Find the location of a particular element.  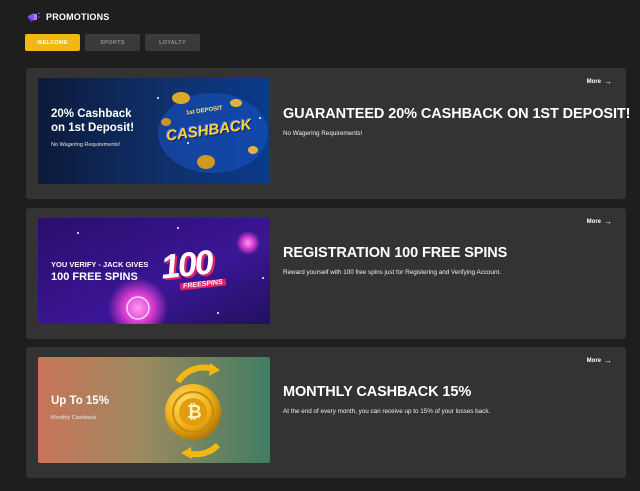

promo-tabs: WELCOME SPORTS LOYALTY is located at coordinates (112, 42).